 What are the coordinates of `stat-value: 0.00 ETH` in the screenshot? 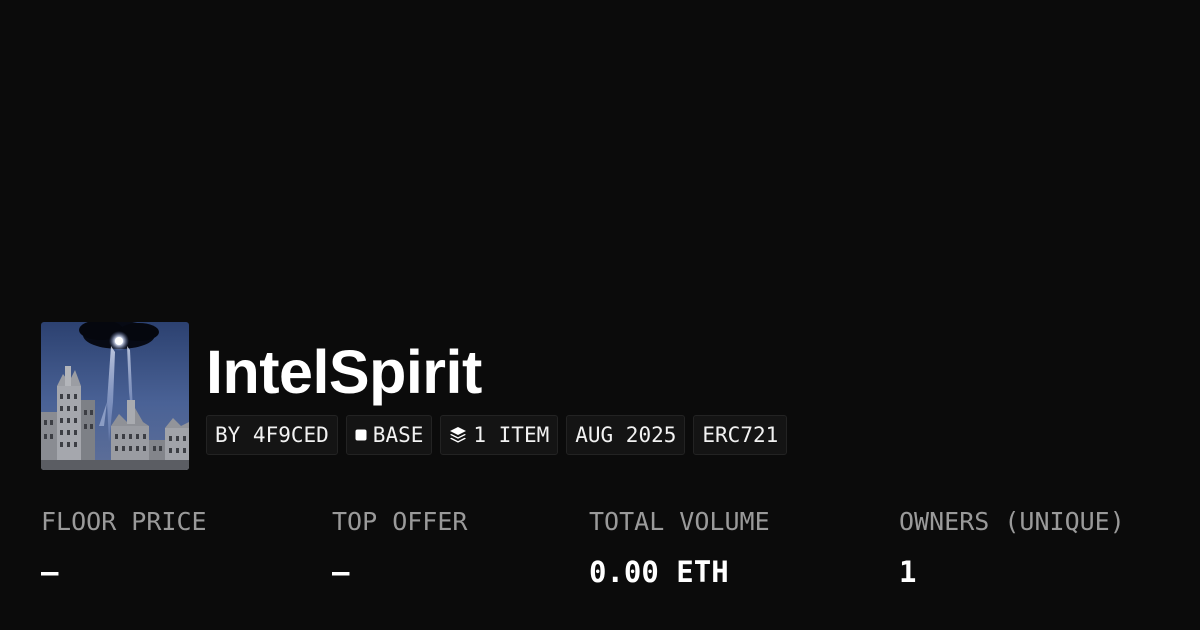 It's located at (659, 572).